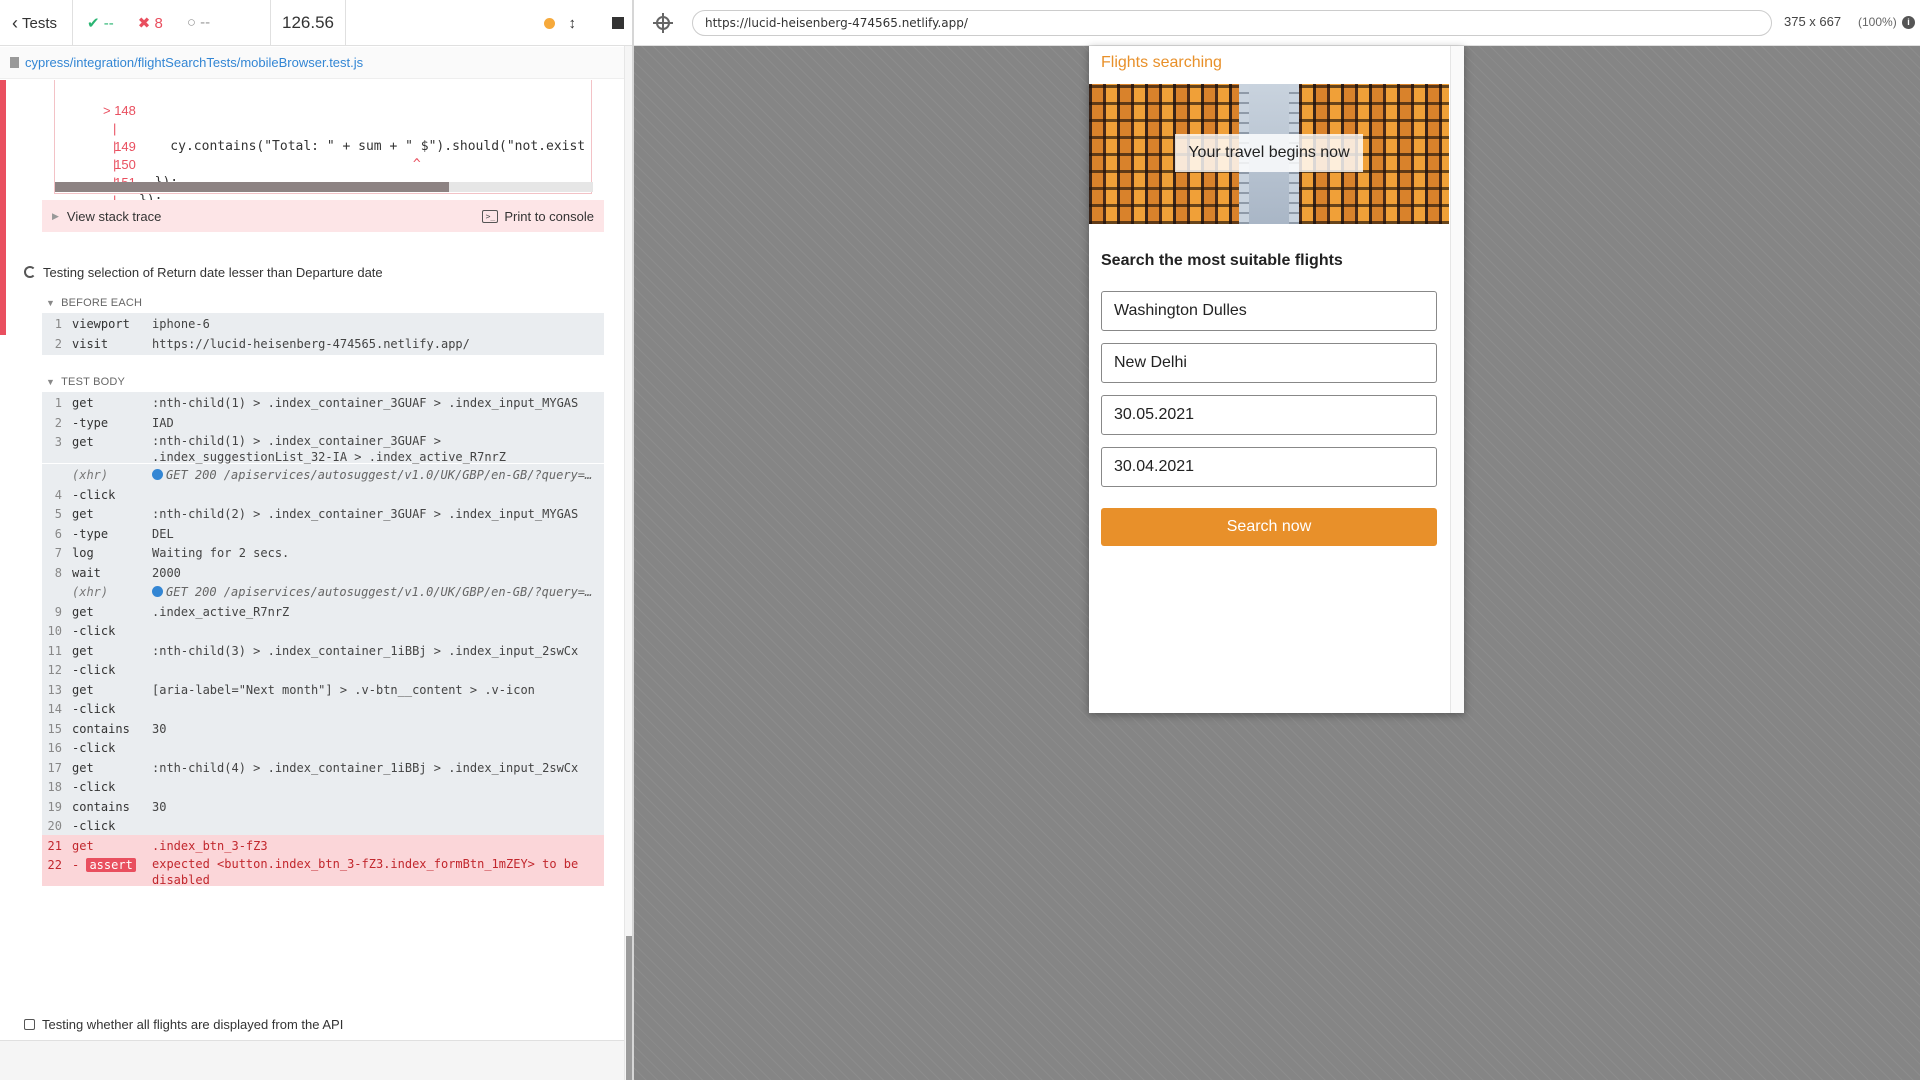 This screenshot has width=1920, height=1080. I want to click on passed-count: ✔ --, so click(100, 23).